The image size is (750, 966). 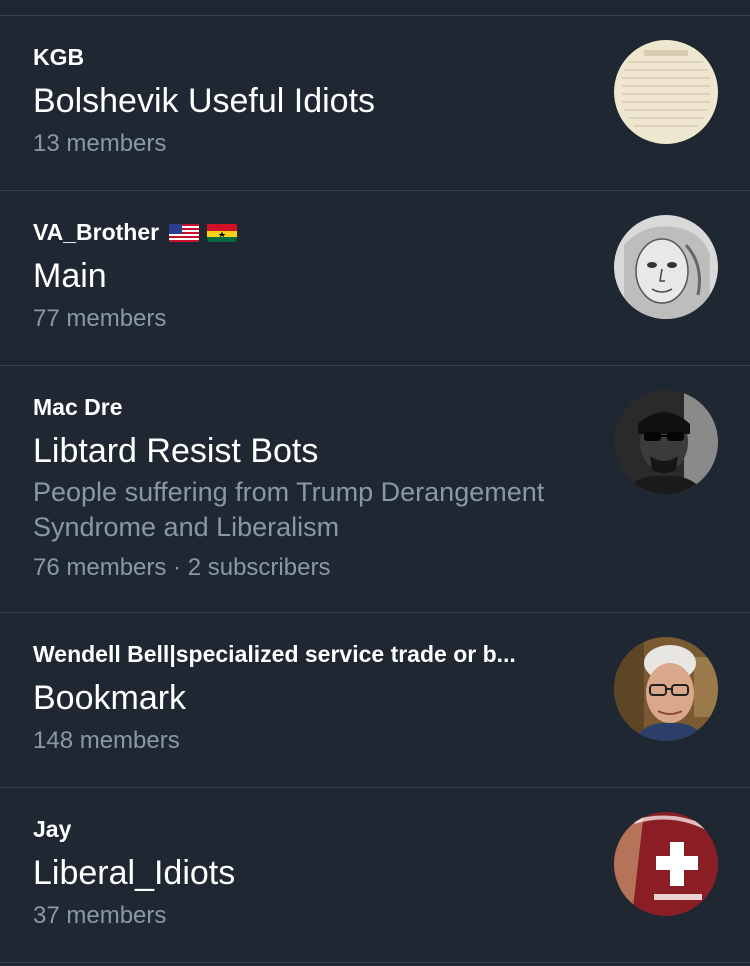 What do you see at coordinates (316, 232) in the screenshot?
I see `list-owner: VA_Brother` at bounding box center [316, 232].